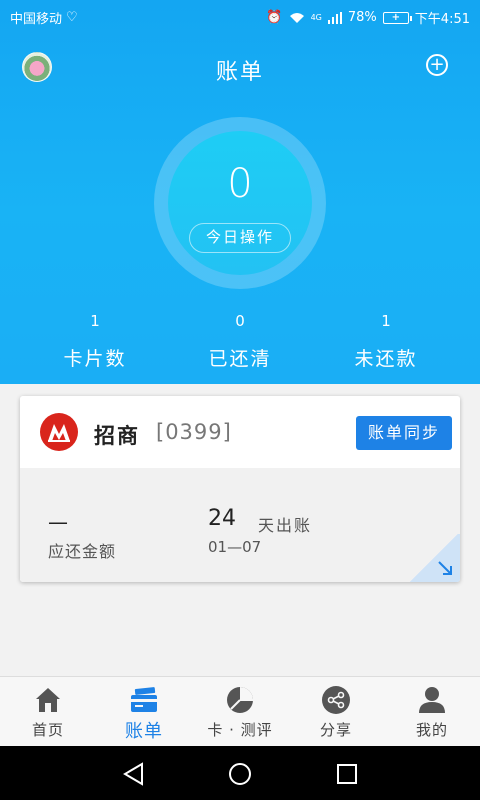 The width and height of the screenshot is (480, 800). I want to click on home-icon, so click(48, 700).